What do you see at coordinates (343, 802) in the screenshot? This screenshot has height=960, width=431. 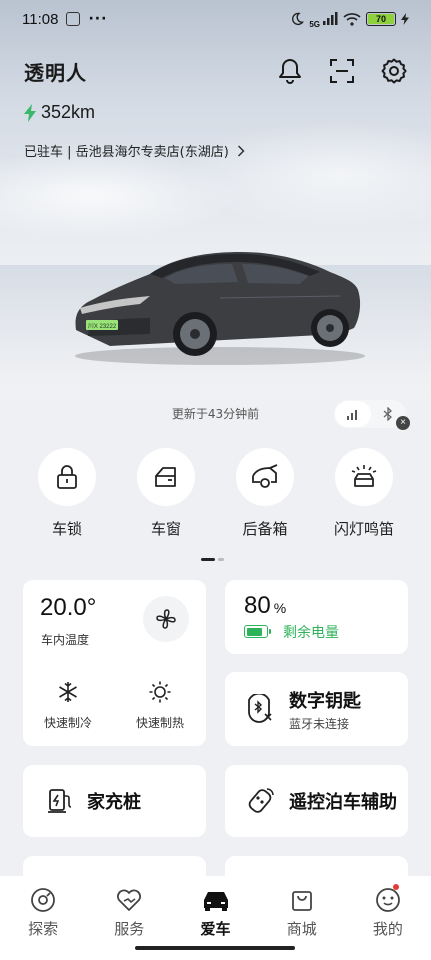 I see `remote-parking-title: 遥控泊车辅助` at bounding box center [343, 802].